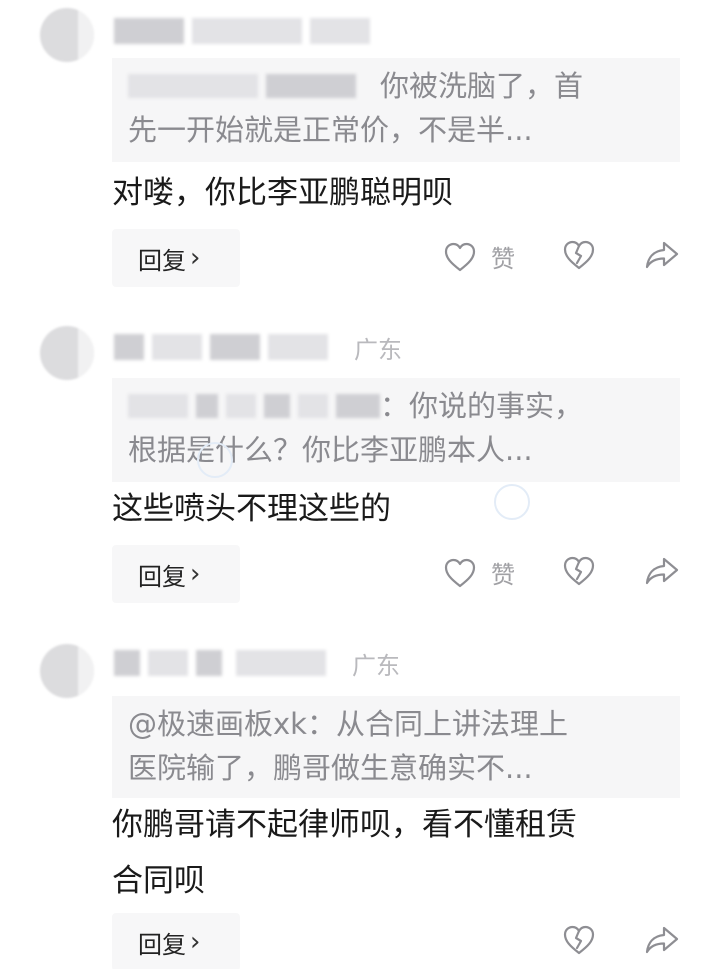 The height and width of the screenshot is (969, 720). Describe the element at coordinates (340, 31) in the screenshot. I see `location-redacted` at that location.